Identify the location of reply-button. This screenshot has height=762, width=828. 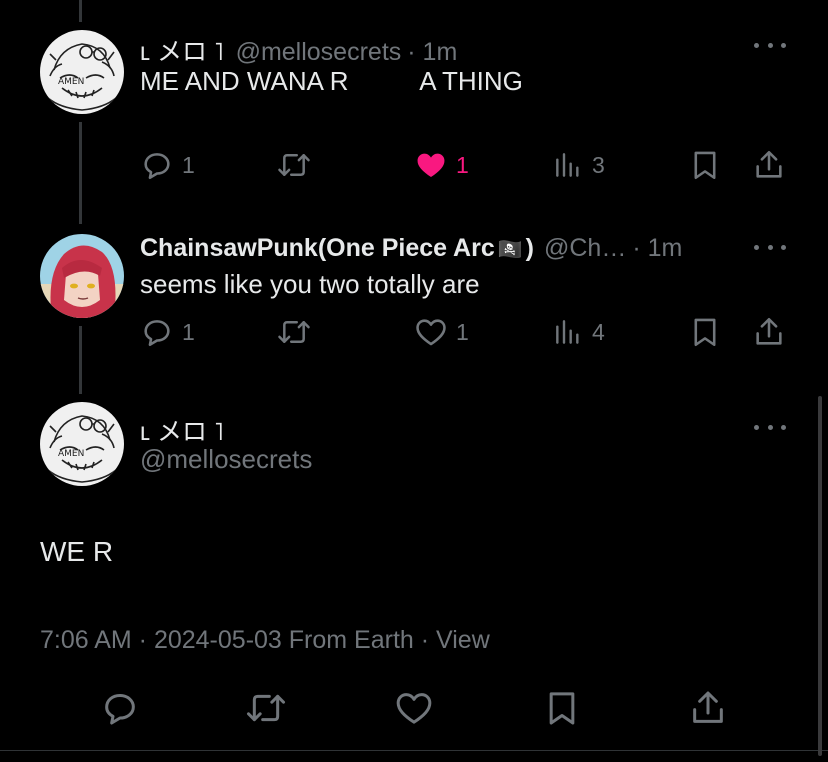
(120, 708).